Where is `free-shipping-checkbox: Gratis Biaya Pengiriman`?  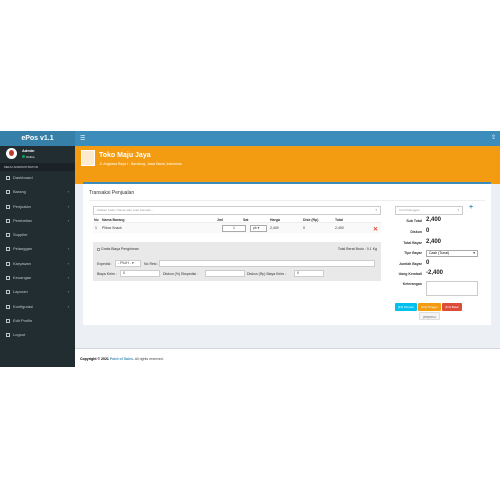 free-shipping-checkbox: Gratis Biaya Pengiriman is located at coordinates (118, 249).